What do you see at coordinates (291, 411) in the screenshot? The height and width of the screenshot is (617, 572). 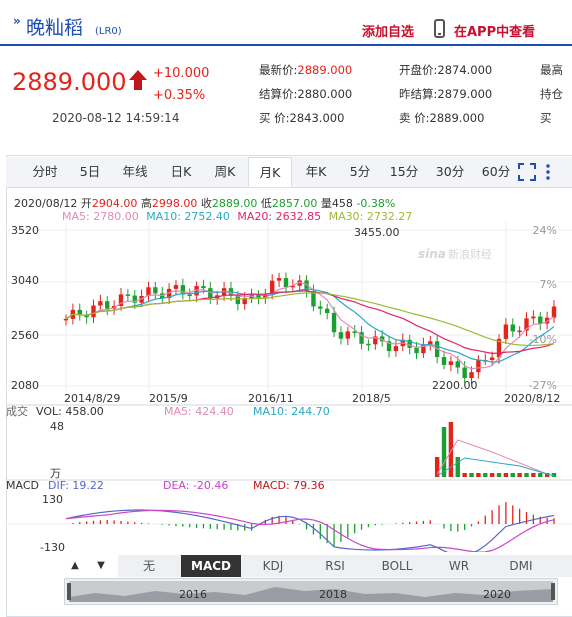 I see `volume-ma10: MA10: 244.70` at bounding box center [291, 411].